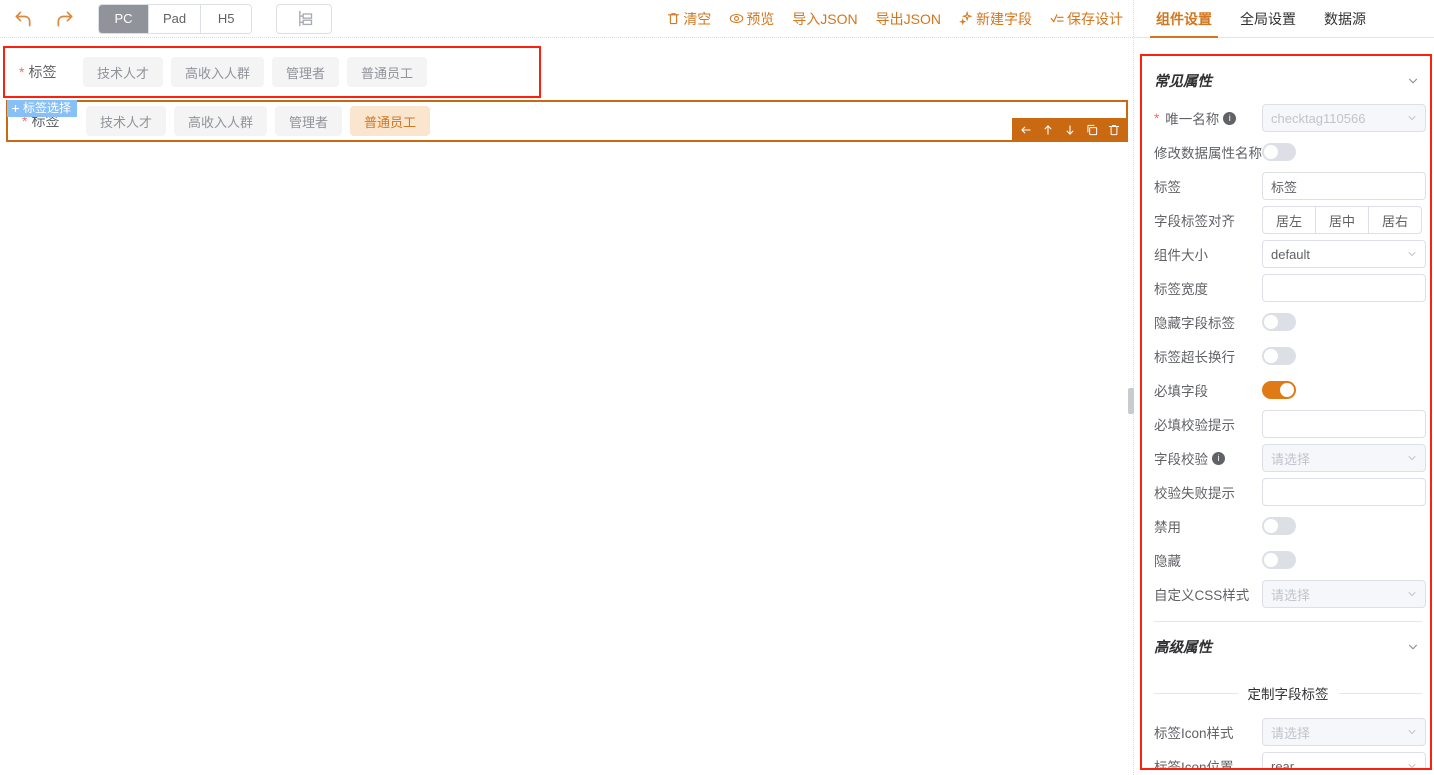 Image resolution: width=1434 pixels, height=775 pixels. I want to click on preview-tag-2: 管理者, so click(306, 72).